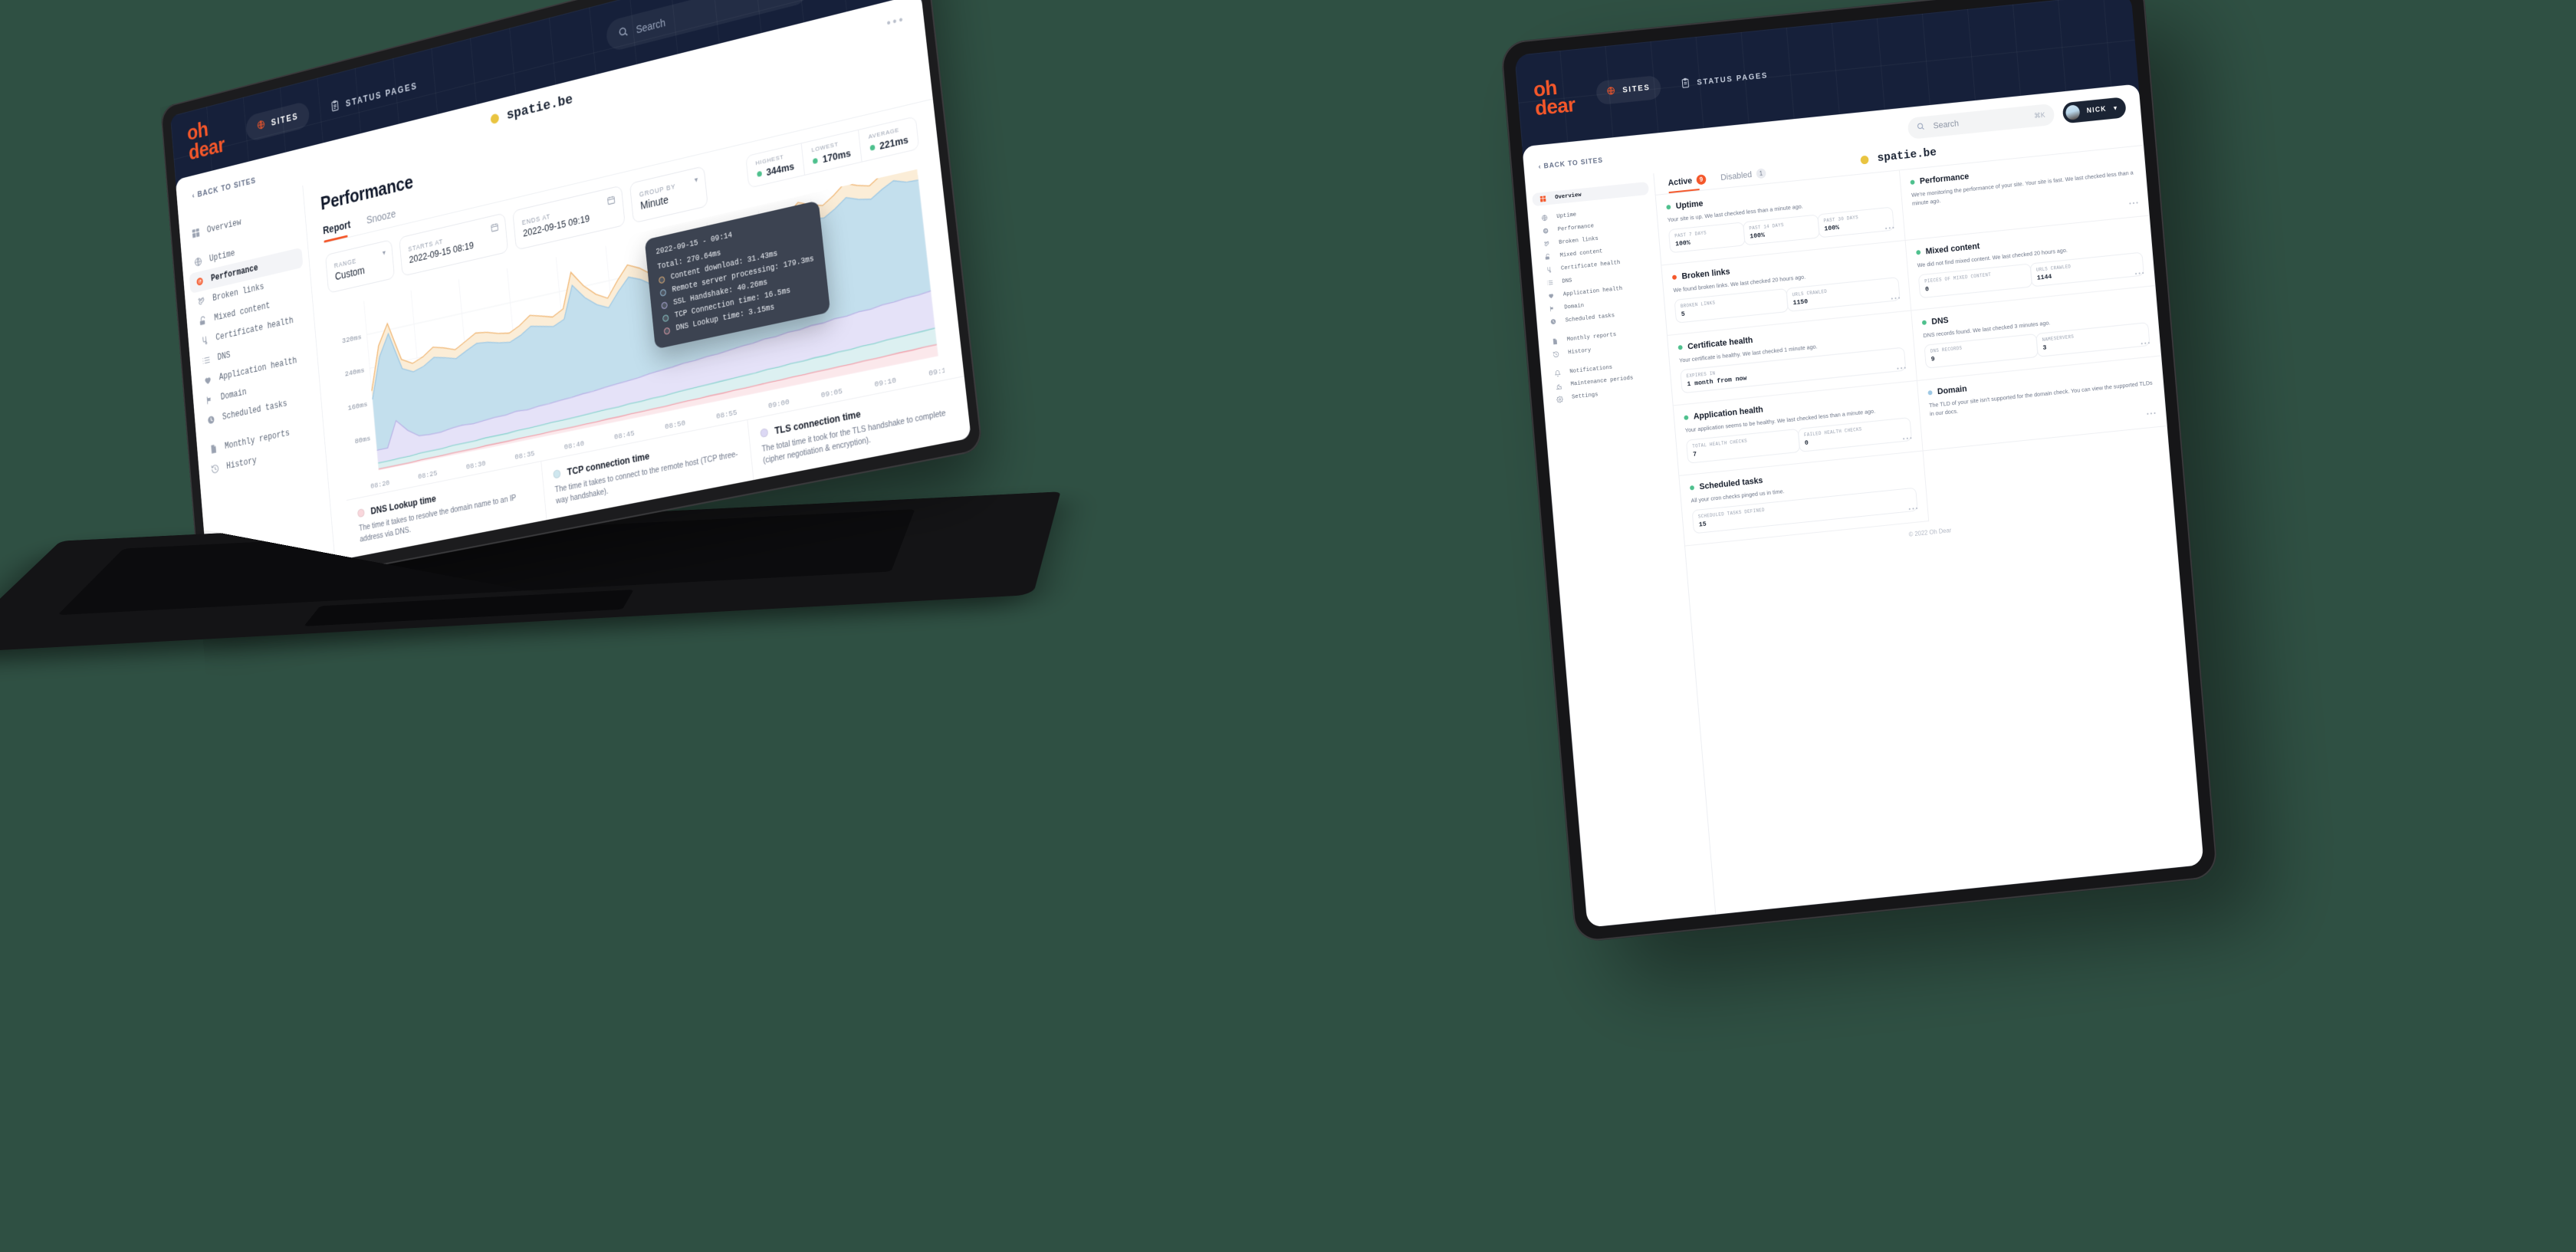 The image size is (2576, 1252). Describe the element at coordinates (206, 149) in the screenshot. I see `logo-line-2: dear` at that location.